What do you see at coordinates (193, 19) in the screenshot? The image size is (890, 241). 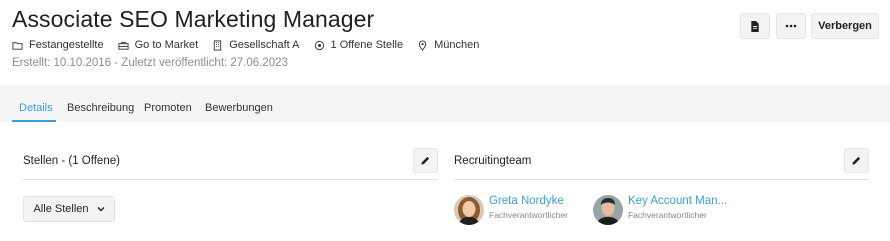 I see `page-title: Associate SEO Marketing Manager` at bounding box center [193, 19].